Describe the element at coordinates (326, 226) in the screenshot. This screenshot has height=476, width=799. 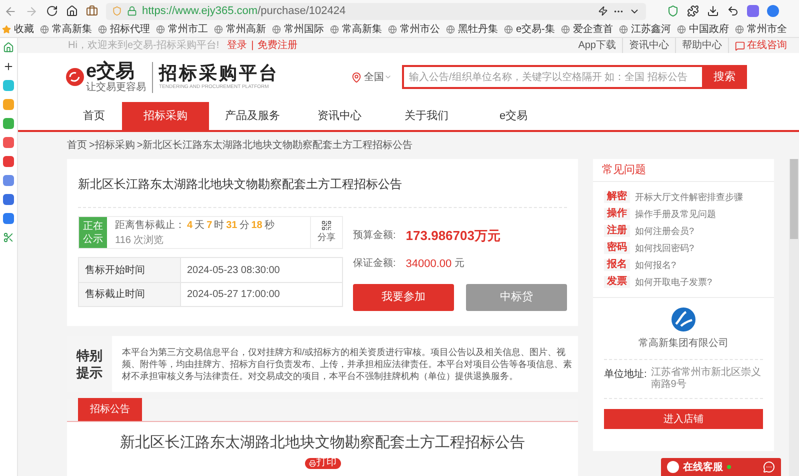
I see `qr-code-icon` at that location.